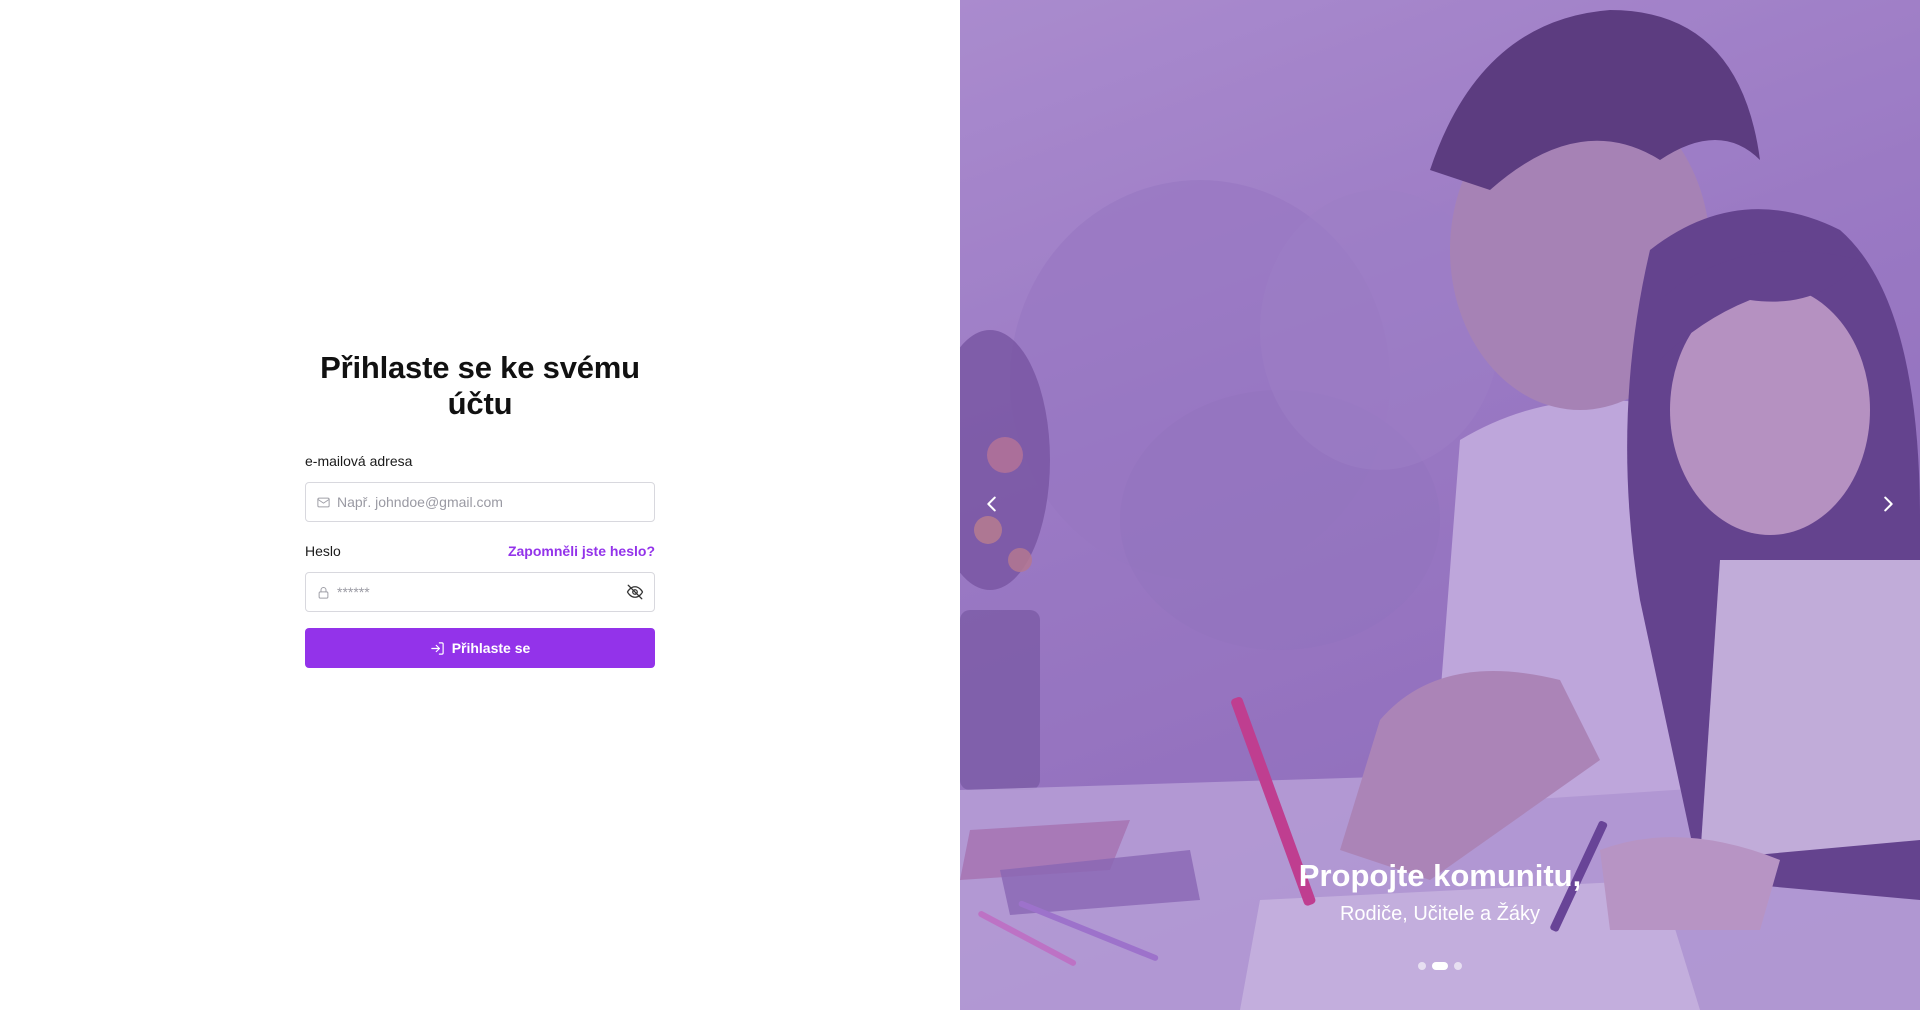  I want to click on forgot-password-link: Zapomněli jste heslo?, so click(581, 551).